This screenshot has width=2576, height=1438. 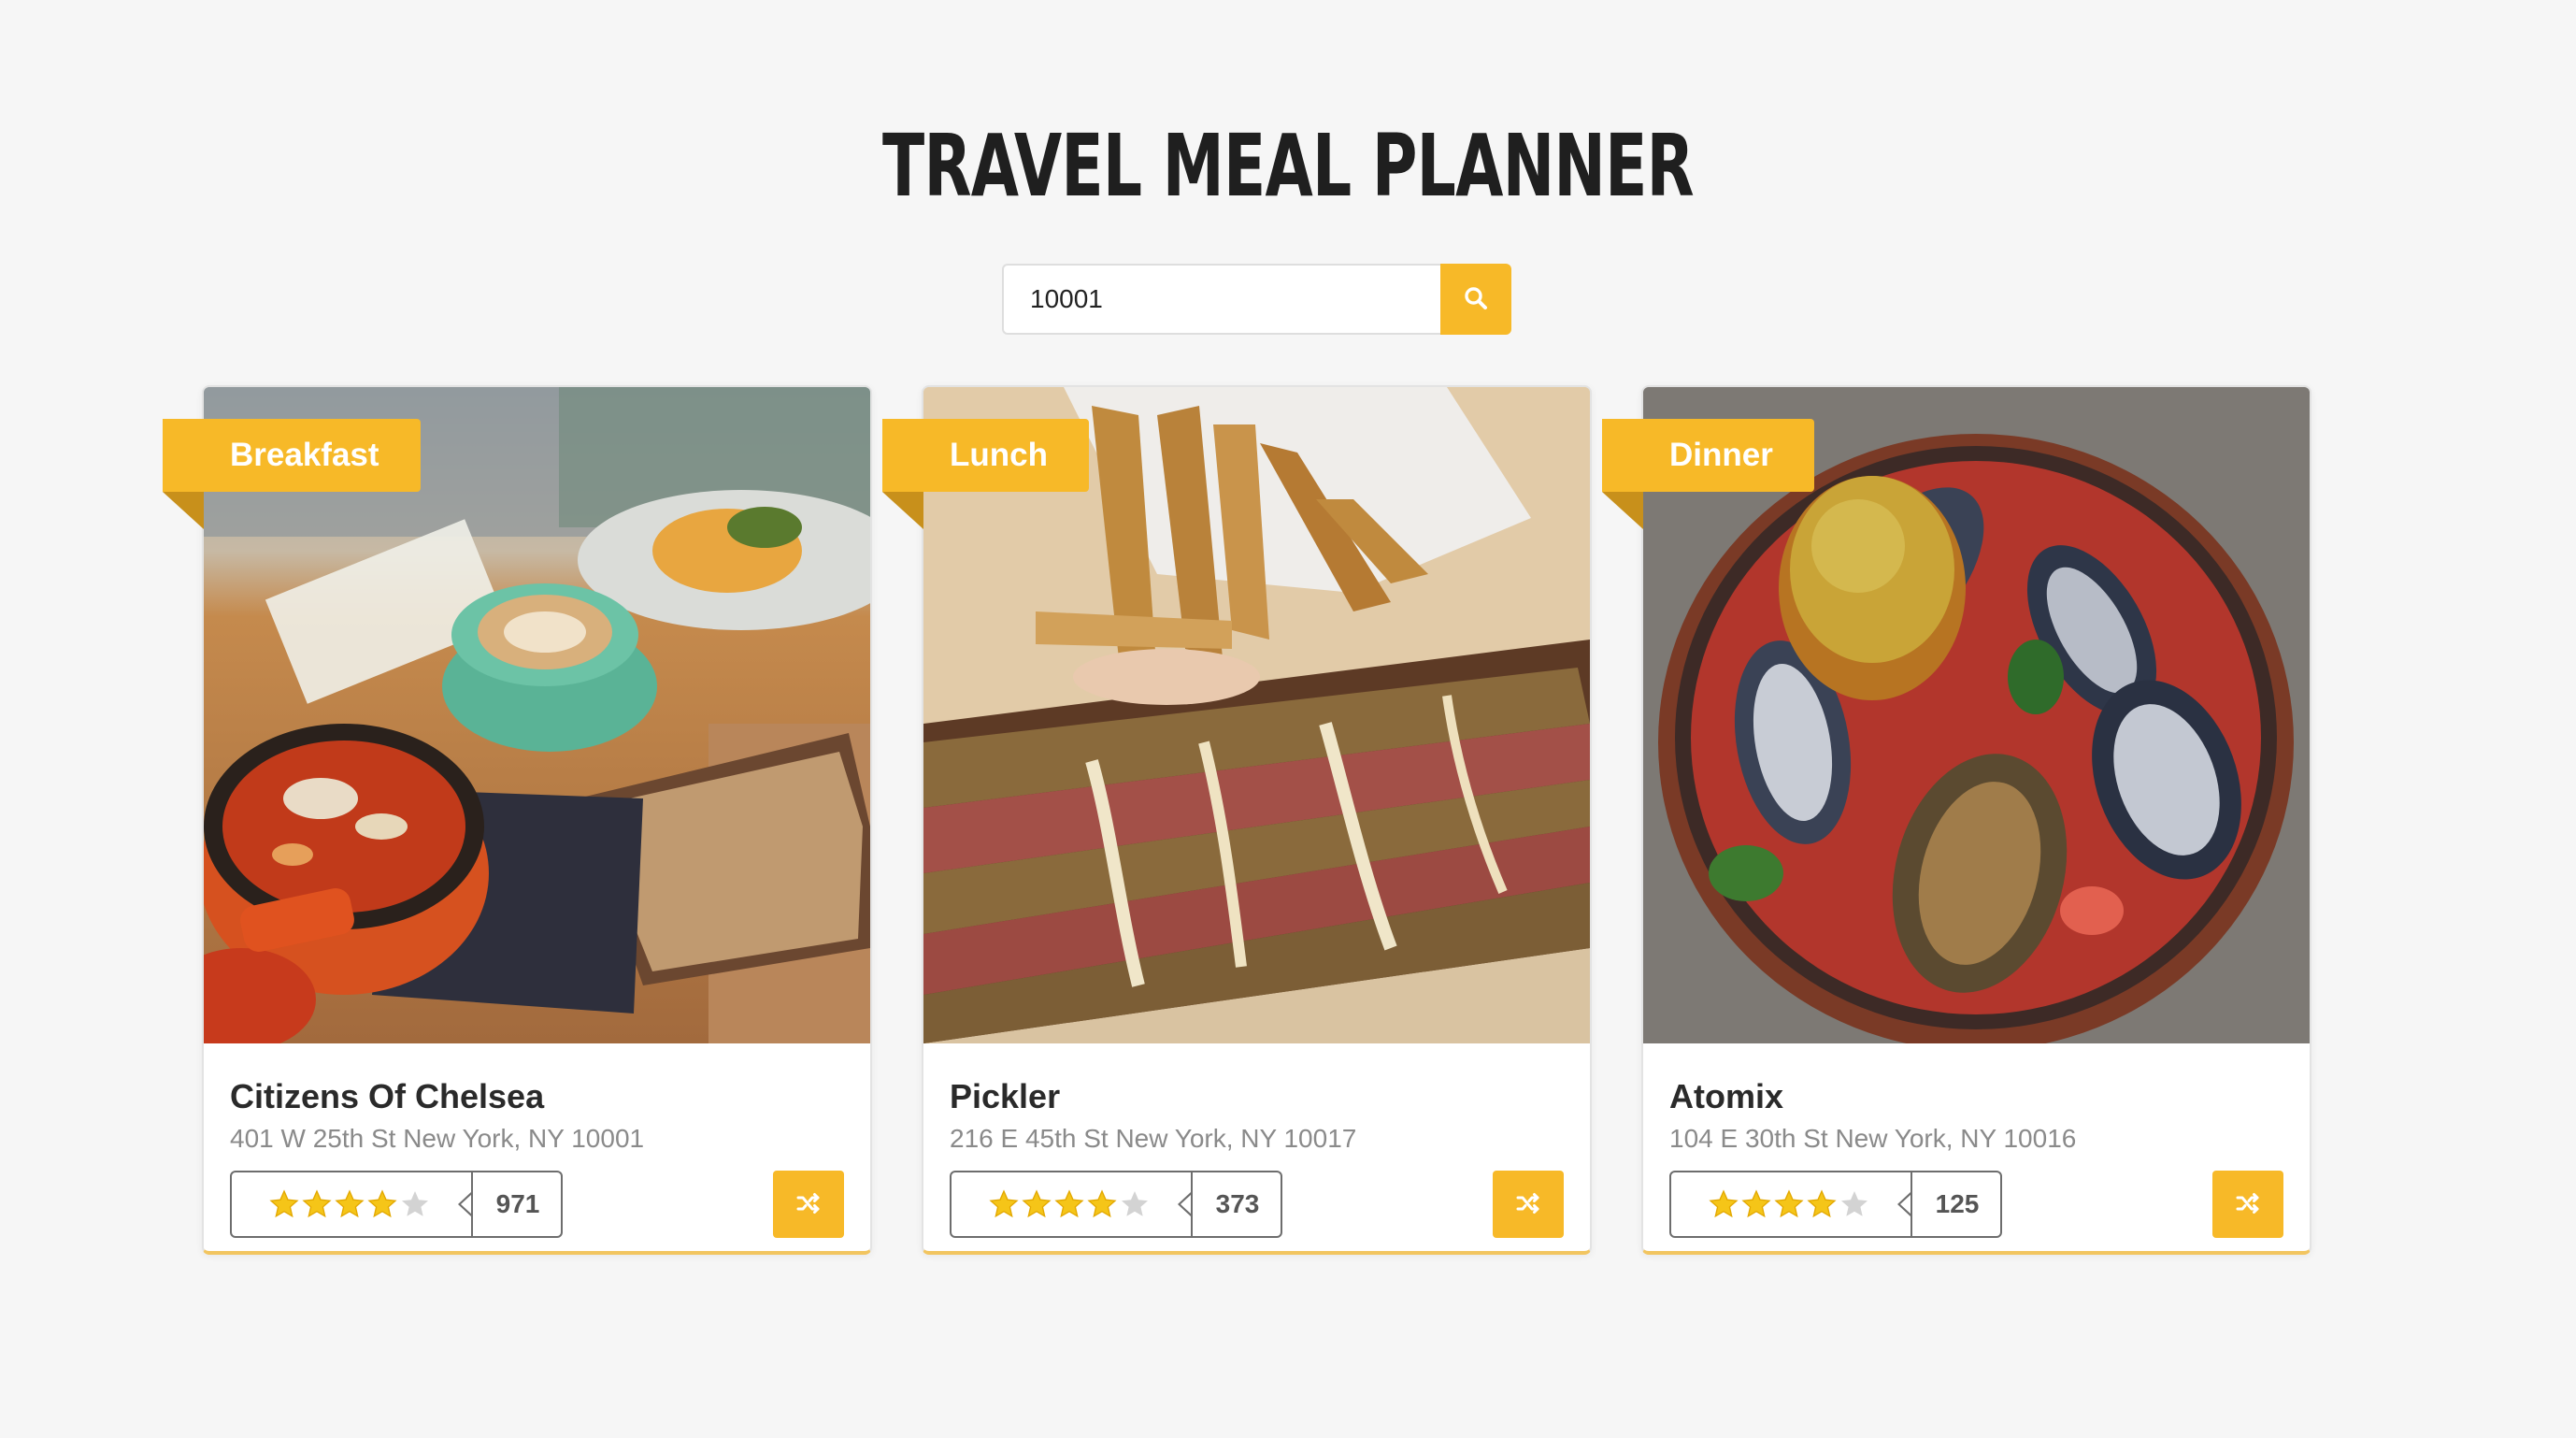 I want to click on search-icon, so click(x=1476, y=299).